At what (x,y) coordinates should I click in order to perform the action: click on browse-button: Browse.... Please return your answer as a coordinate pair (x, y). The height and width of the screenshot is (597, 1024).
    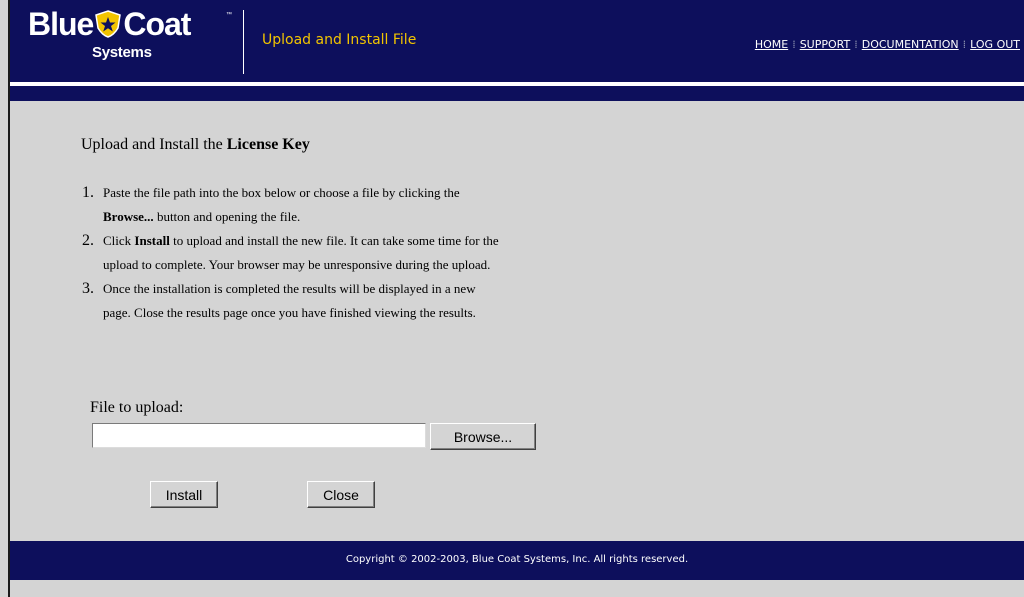
    Looking at the image, I should click on (483, 436).